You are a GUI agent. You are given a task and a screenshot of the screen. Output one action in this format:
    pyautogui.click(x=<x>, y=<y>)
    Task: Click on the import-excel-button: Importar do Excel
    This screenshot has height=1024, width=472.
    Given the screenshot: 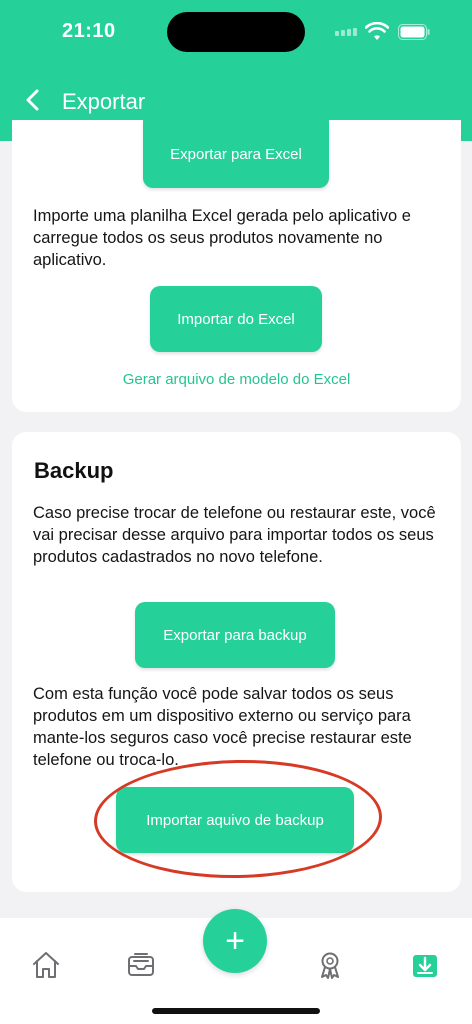 What is the action you would take?
    pyautogui.click(x=236, y=319)
    